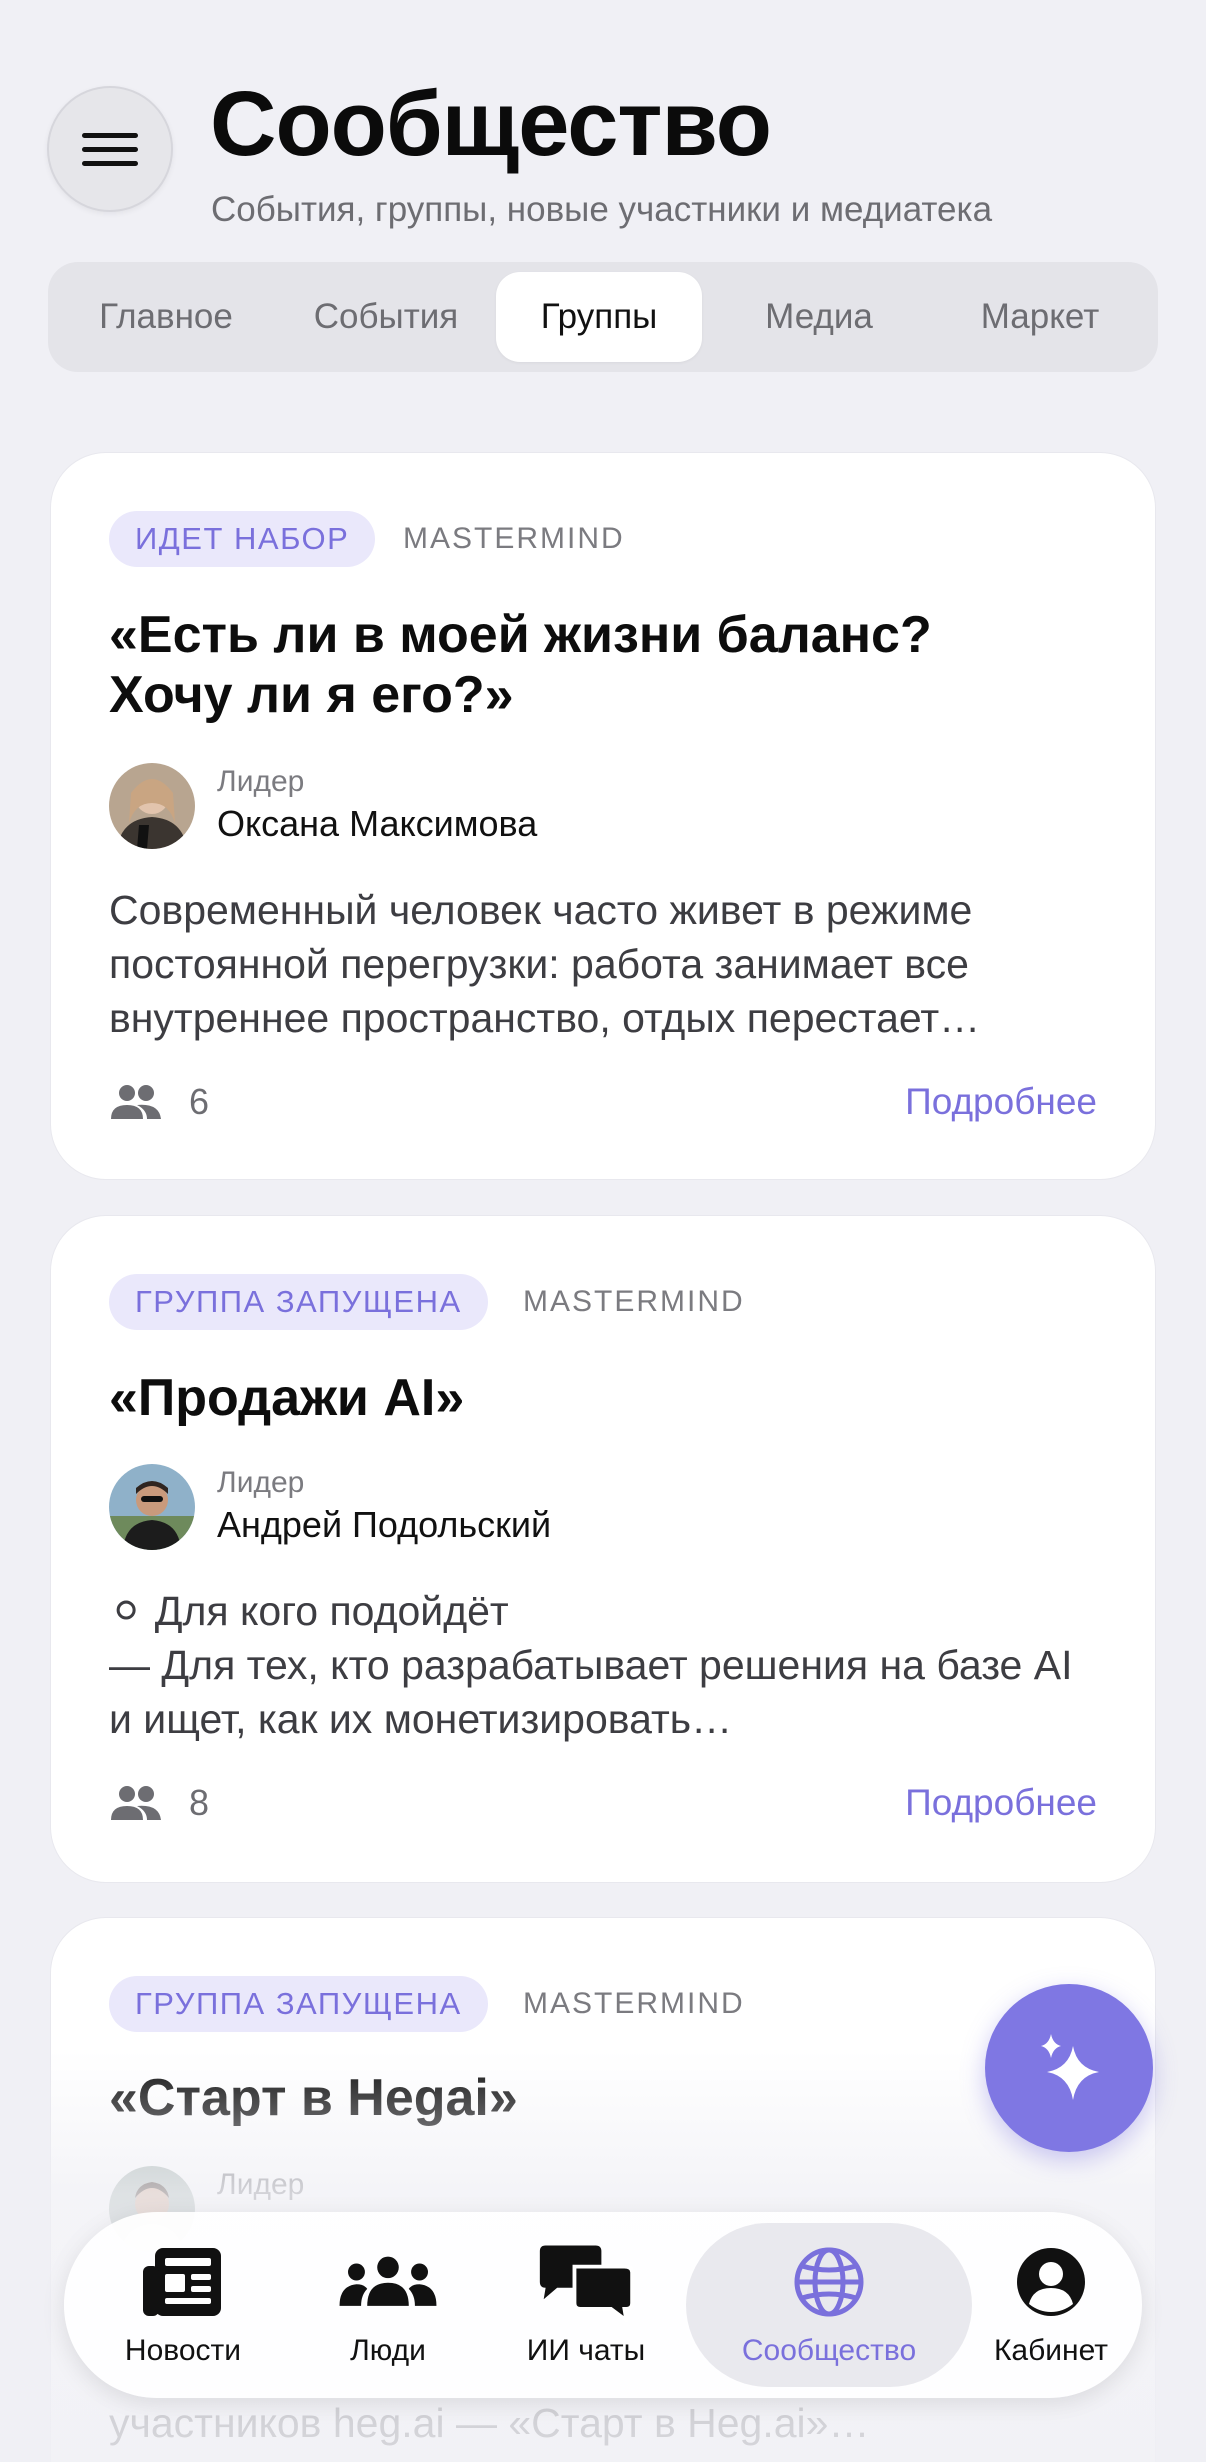 Image resolution: width=1206 pixels, height=2462 pixels. What do you see at coordinates (287, 1398) in the screenshot?
I see `group-title: «Продажи AI»` at bounding box center [287, 1398].